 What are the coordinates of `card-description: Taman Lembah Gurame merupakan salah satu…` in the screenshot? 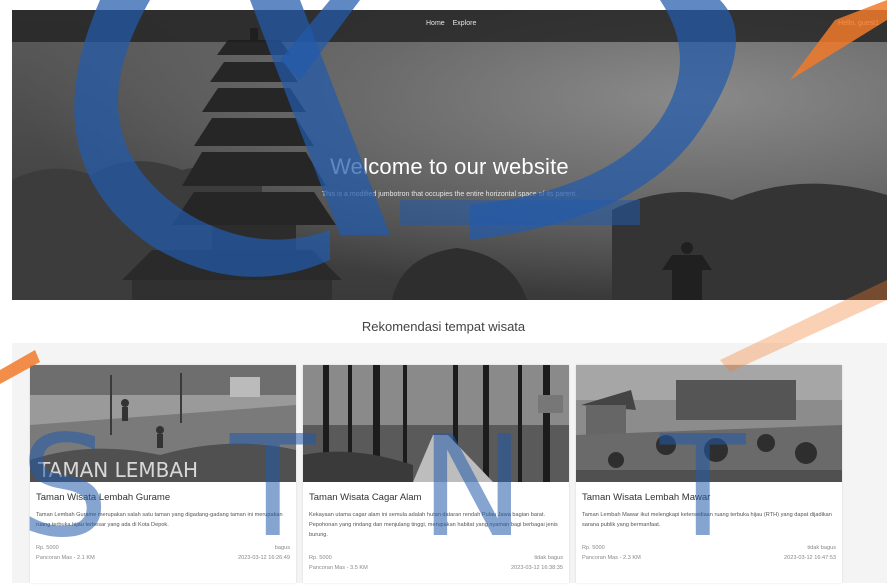 It's located at (159, 520).